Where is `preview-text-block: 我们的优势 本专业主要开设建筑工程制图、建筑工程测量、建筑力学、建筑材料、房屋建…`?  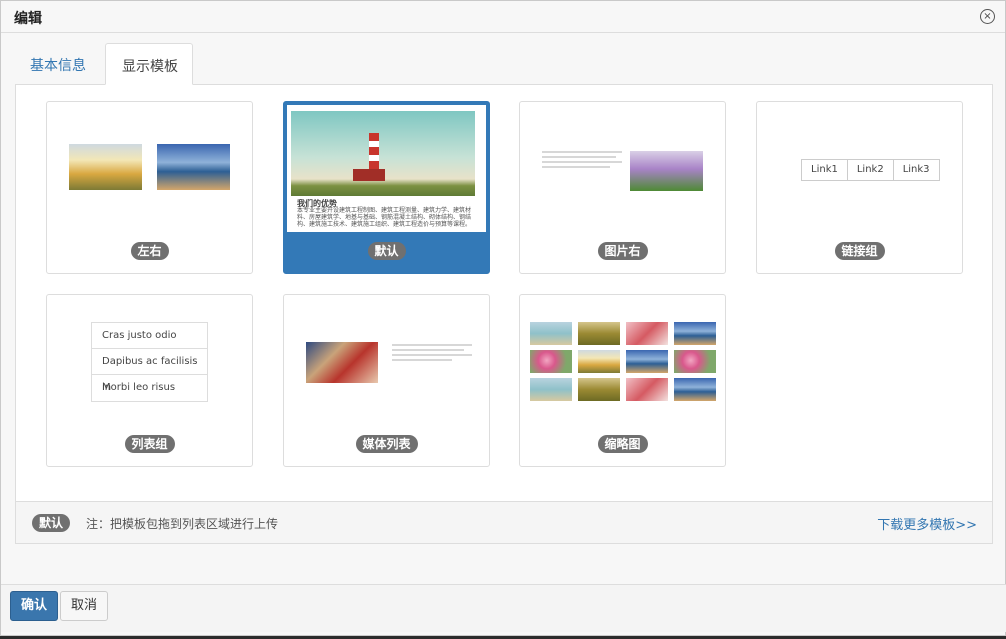 preview-text-block: 我们的优势 本专业主要开设建筑工程制图、建筑工程测量、建筑力学、建筑材料、房屋建… is located at coordinates (386, 214).